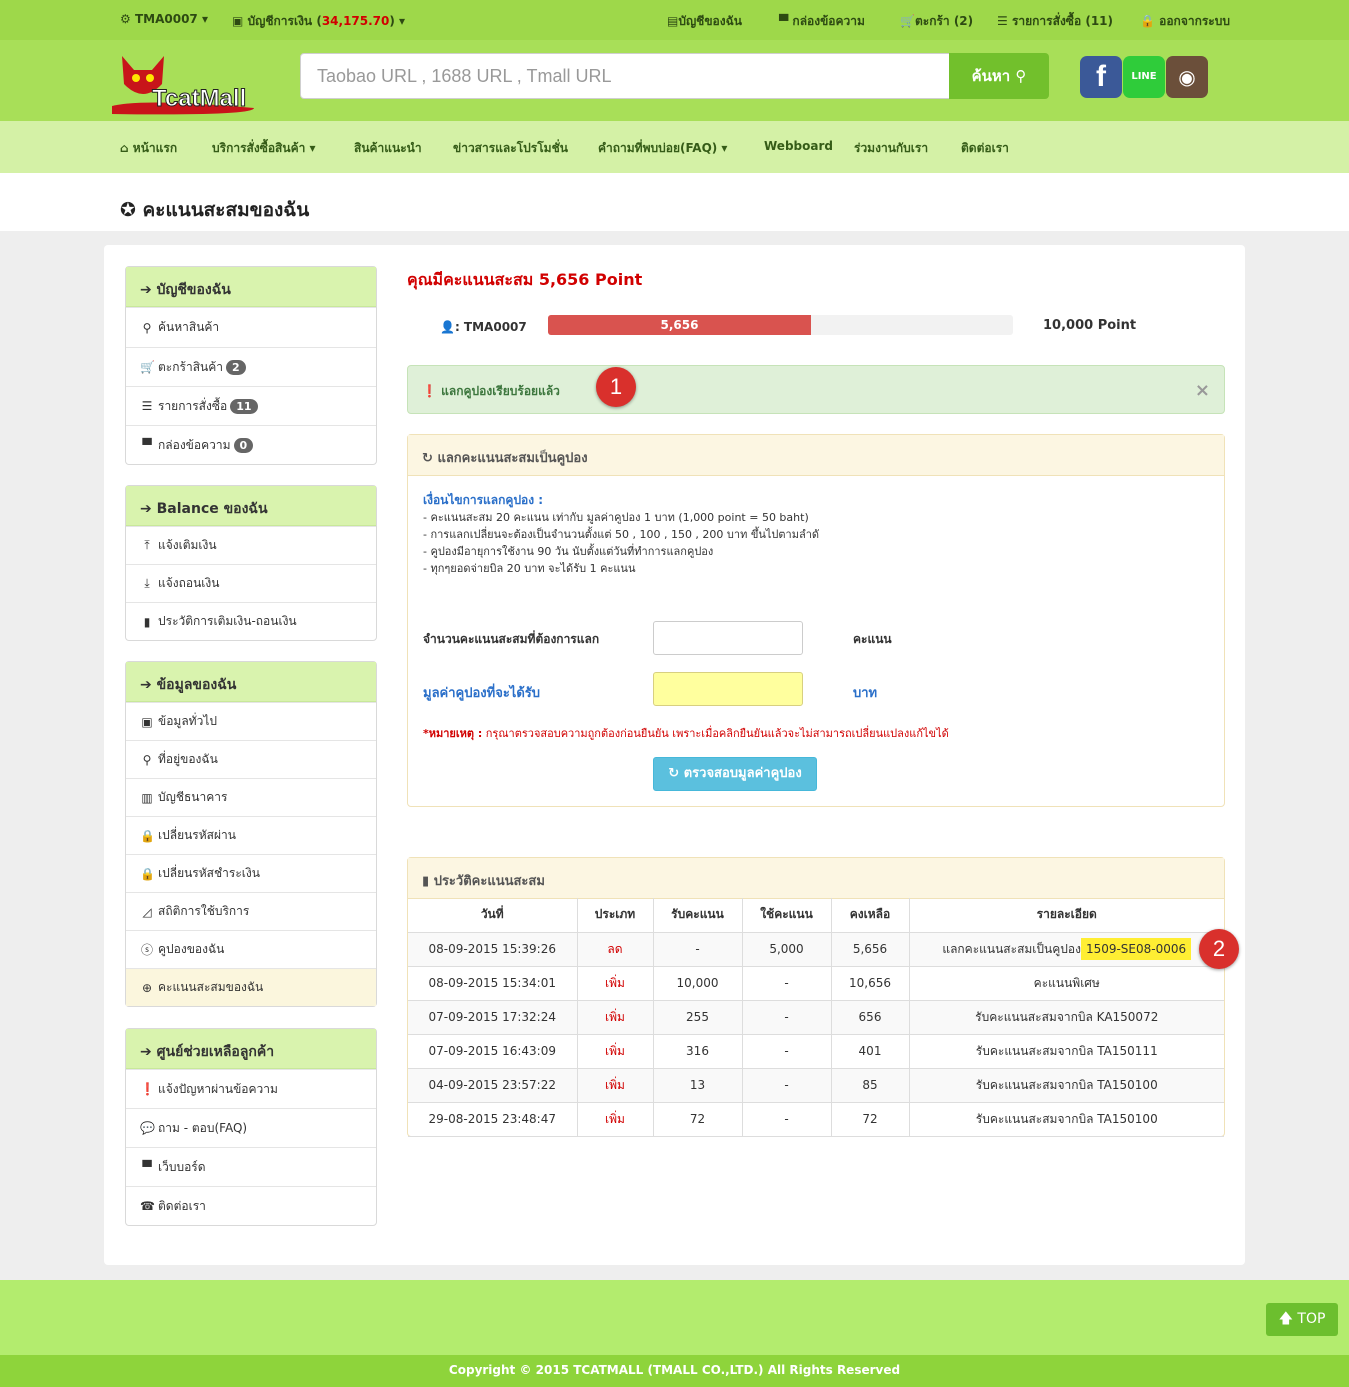  What do you see at coordinates (146, 685) in the screenshot?
I see `arrow-circle-icon: ➔` at bounding box center [146, 685].